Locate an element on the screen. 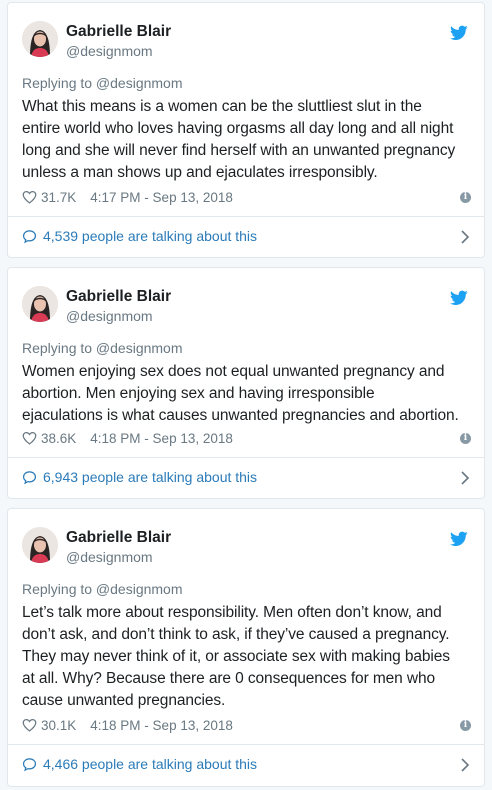 The height and width of the screenshot is (790, 492). conversation-link: 4,466 people are talking about this is located at coordinates (139, 764).